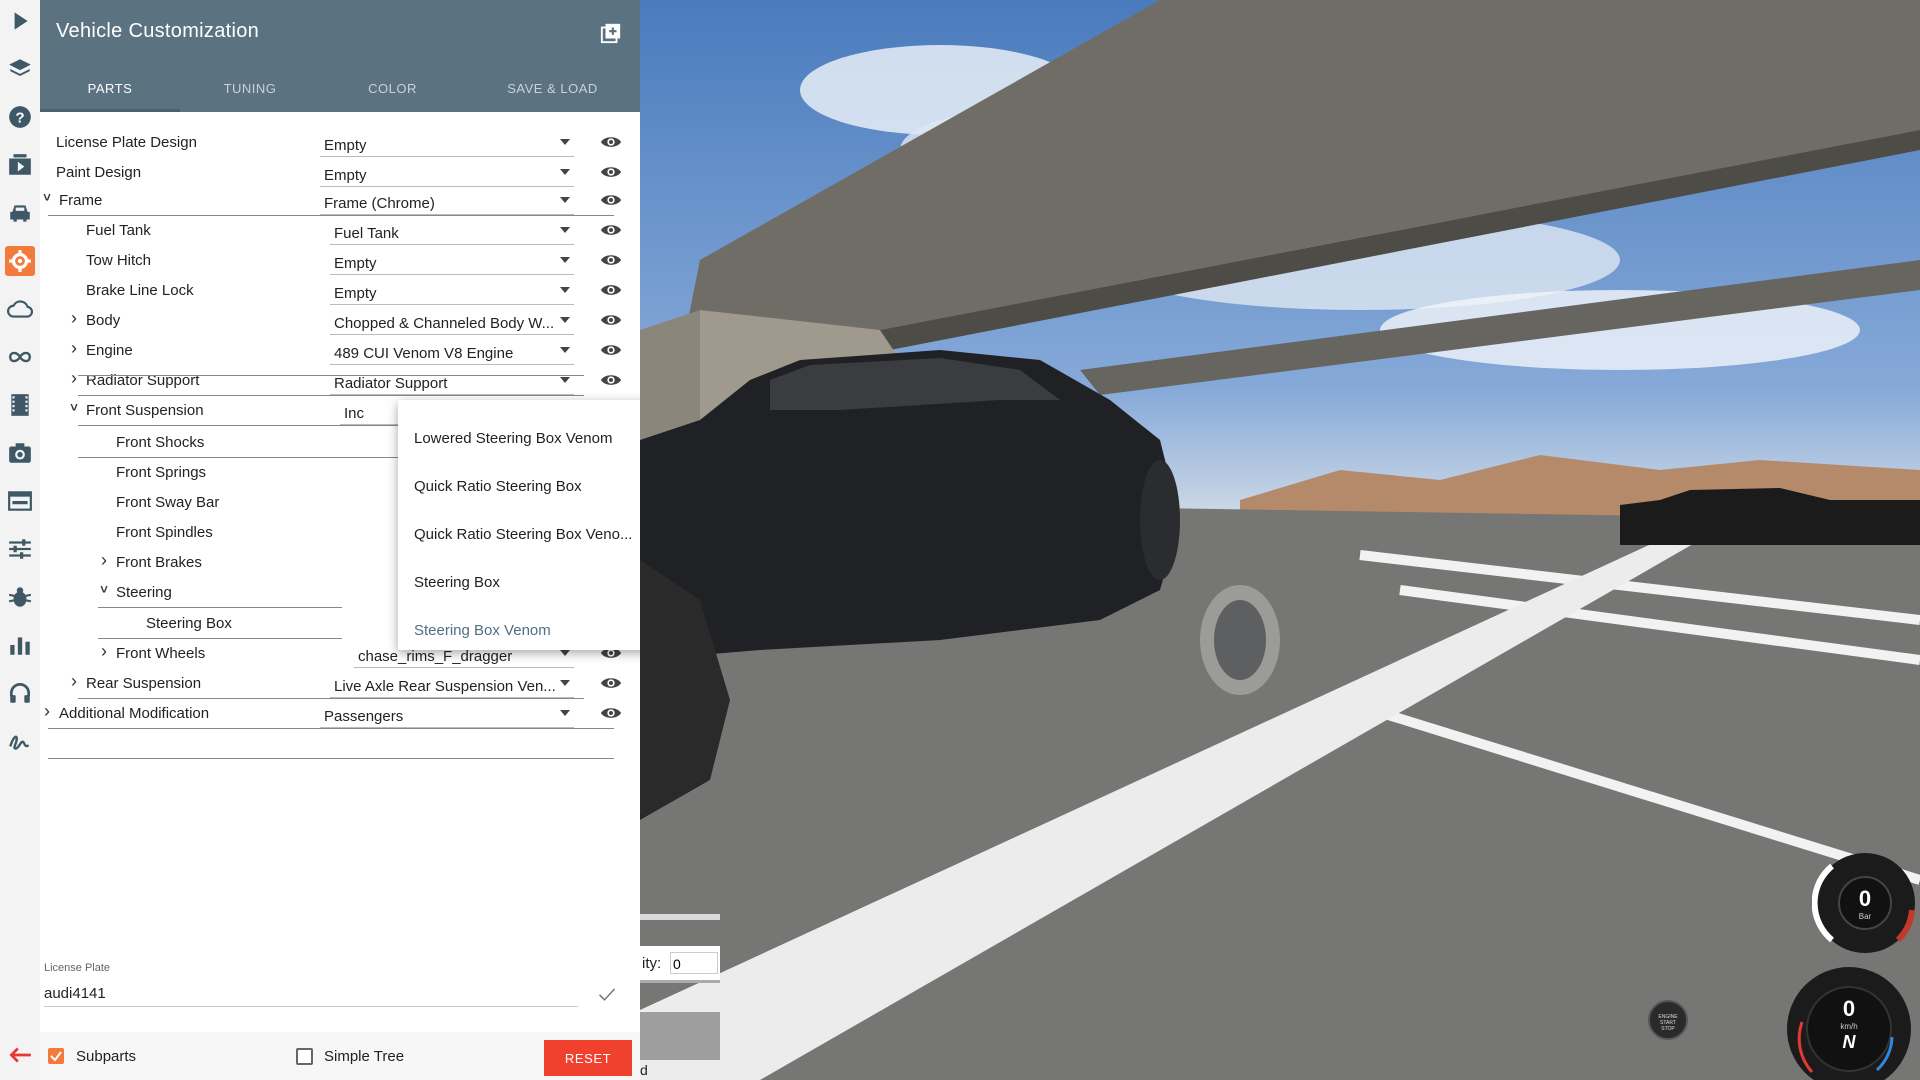 Image resolution: width=1920 pixels, height=1080 pixels. Describe the element at coordinates (144, 592) in the screenshot. I see `part-name: Steering` at that location.